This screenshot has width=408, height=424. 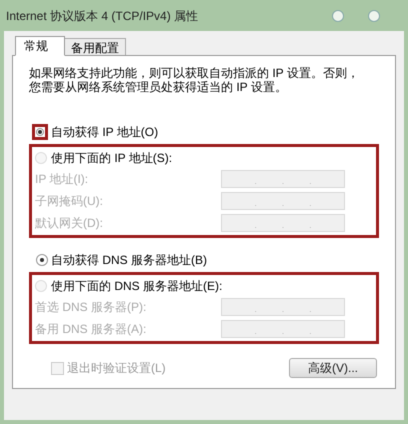 I want to click on description-text: 您需要从网络系统管理员处获得适当的 IP 设置。, so click(x=158, y=87).